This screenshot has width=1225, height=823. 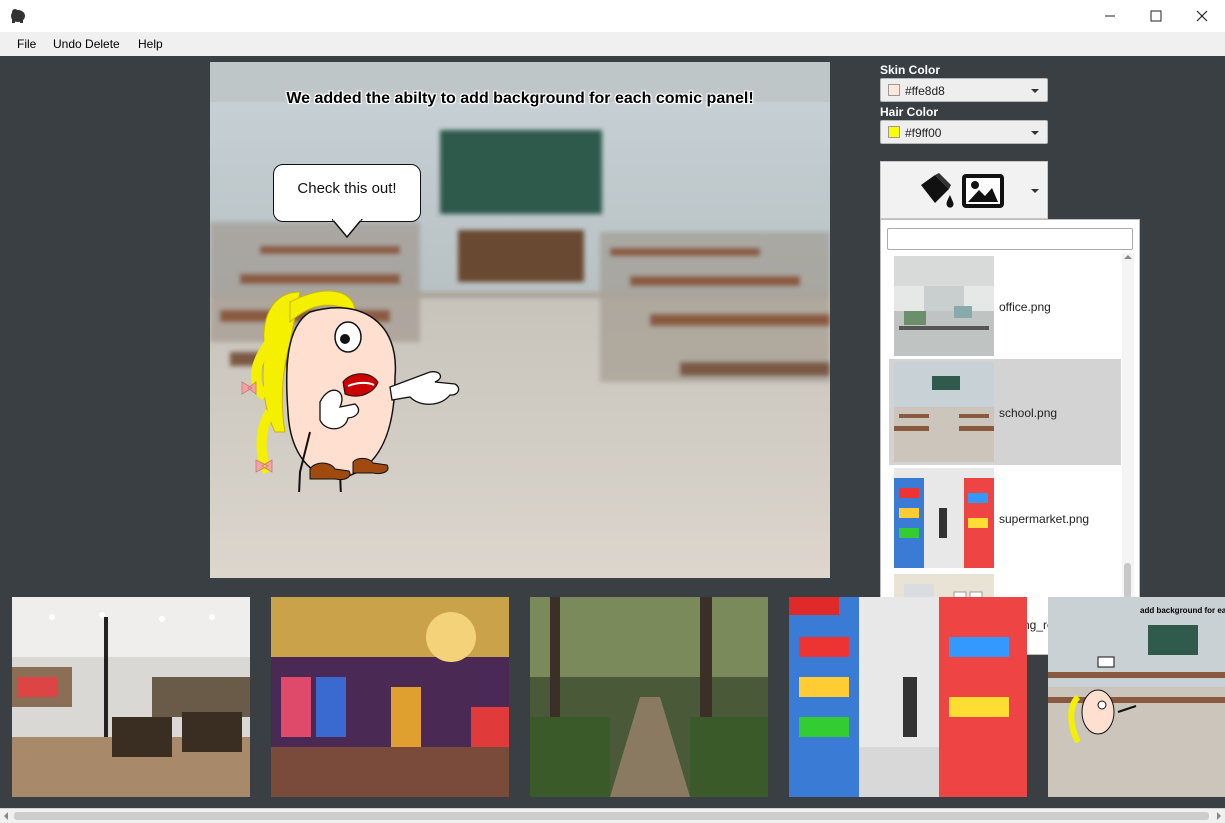 What do you see at coordinates (909, 112) in the screenshot?
I see `hair-color-label: Hair Color` at bounding box center [909, 112].